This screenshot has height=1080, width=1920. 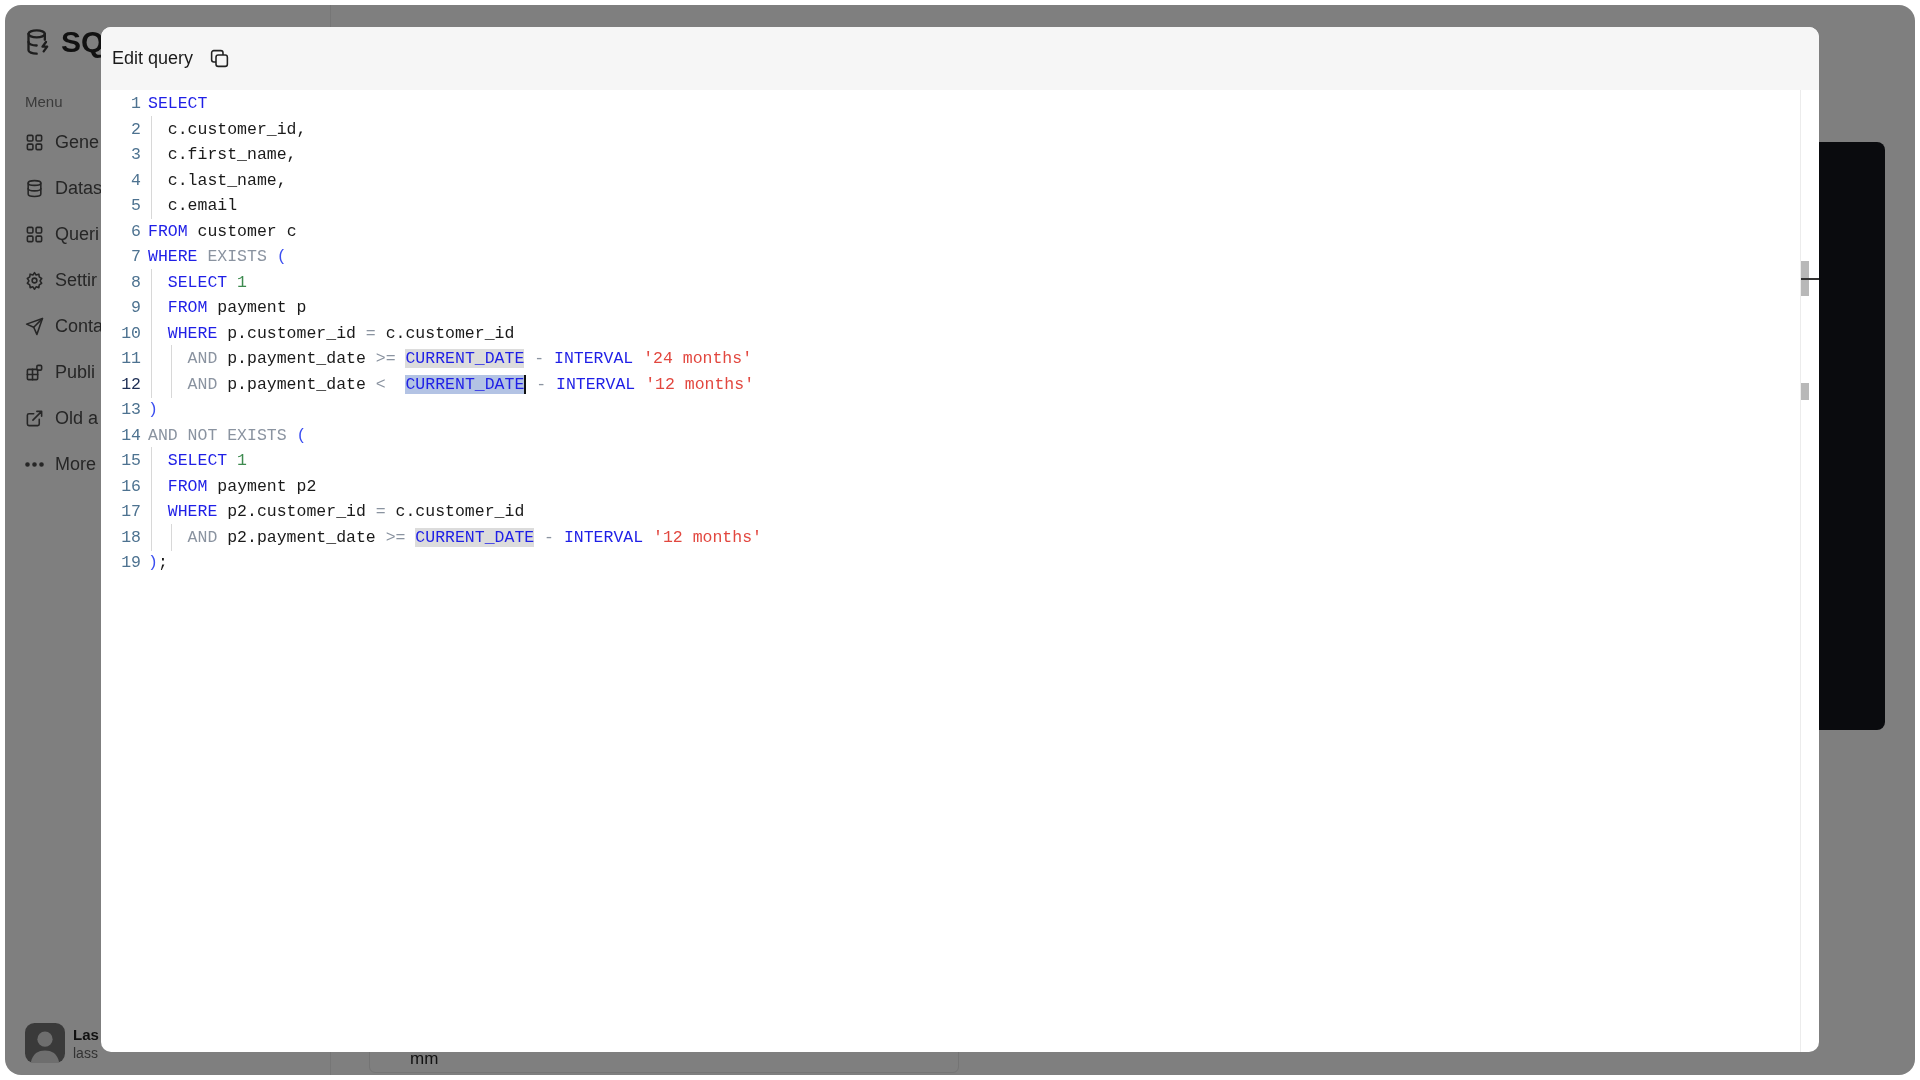 What do you see at coordinates (336, 512) in the screenshot?
I see `code-line: WHERE p2.customer_id = c.customer_id` at bounding box center [336, 512].